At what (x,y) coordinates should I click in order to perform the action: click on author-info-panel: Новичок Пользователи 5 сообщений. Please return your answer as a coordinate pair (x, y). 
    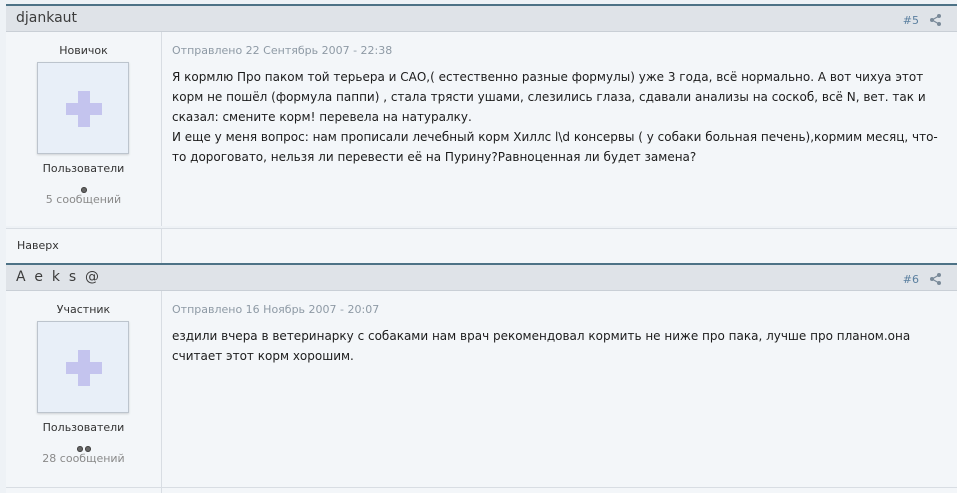
    Looking at the image, I should click on (84, 129).